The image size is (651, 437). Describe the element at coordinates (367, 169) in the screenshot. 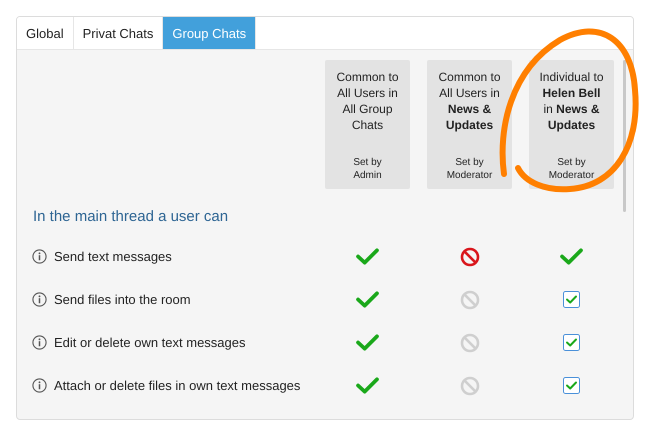

I see `column-footer: Set by Admin` at that location.